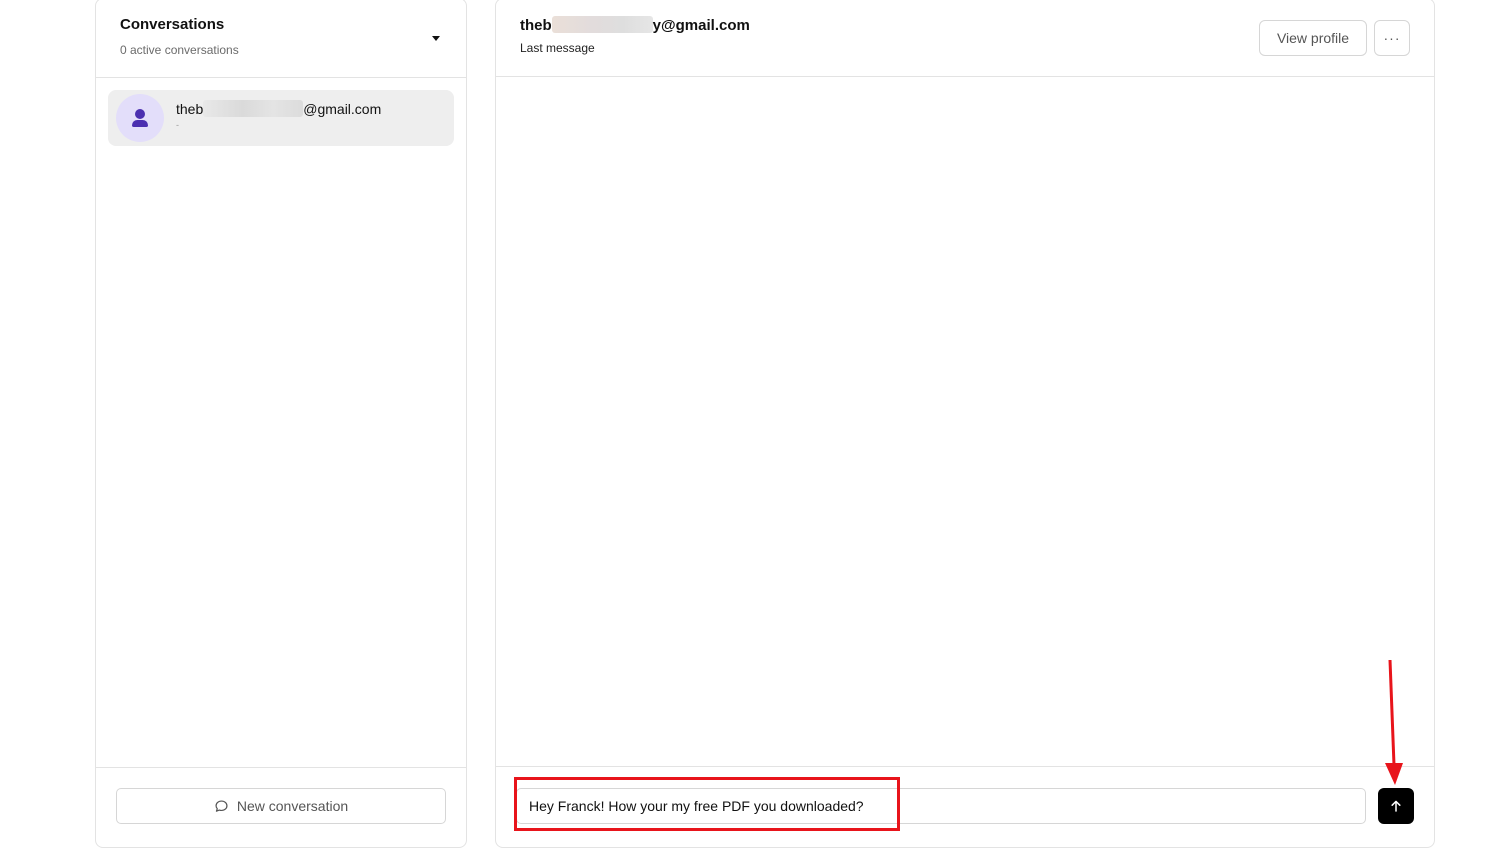 The width and height of the screenshot is (1510, 849). I want to click on avatar, so click(140, 118).